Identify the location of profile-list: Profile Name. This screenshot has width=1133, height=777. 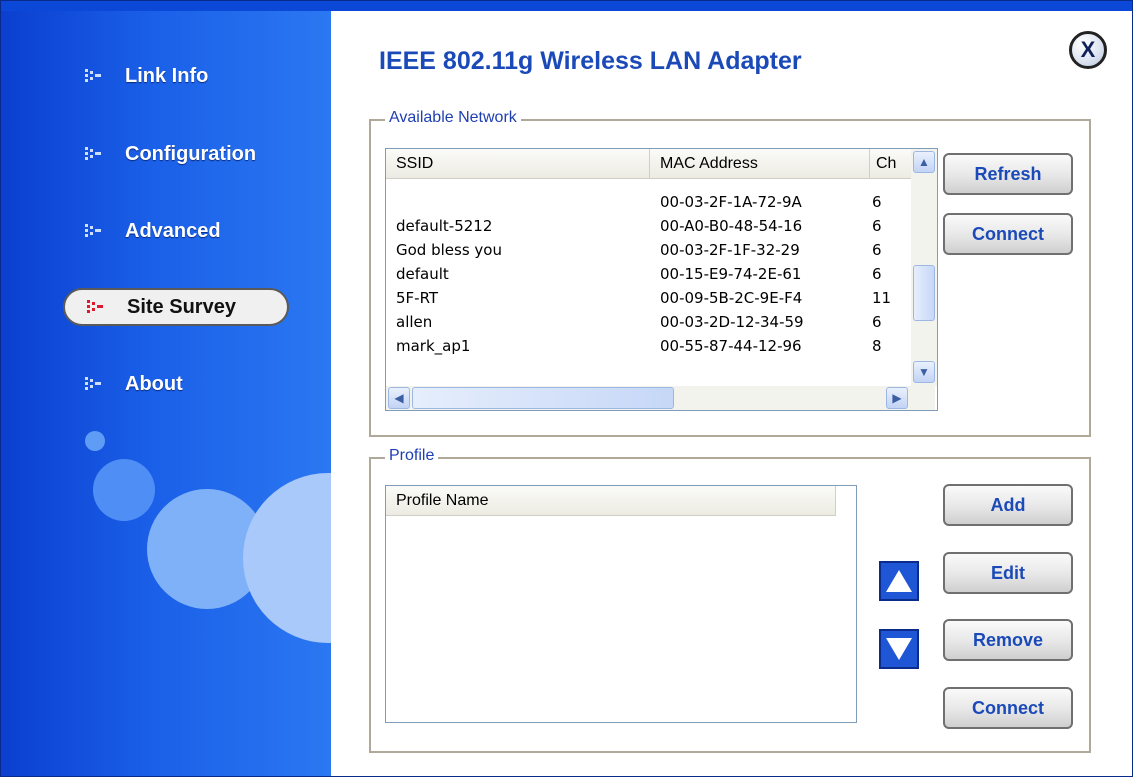
(621, 604).